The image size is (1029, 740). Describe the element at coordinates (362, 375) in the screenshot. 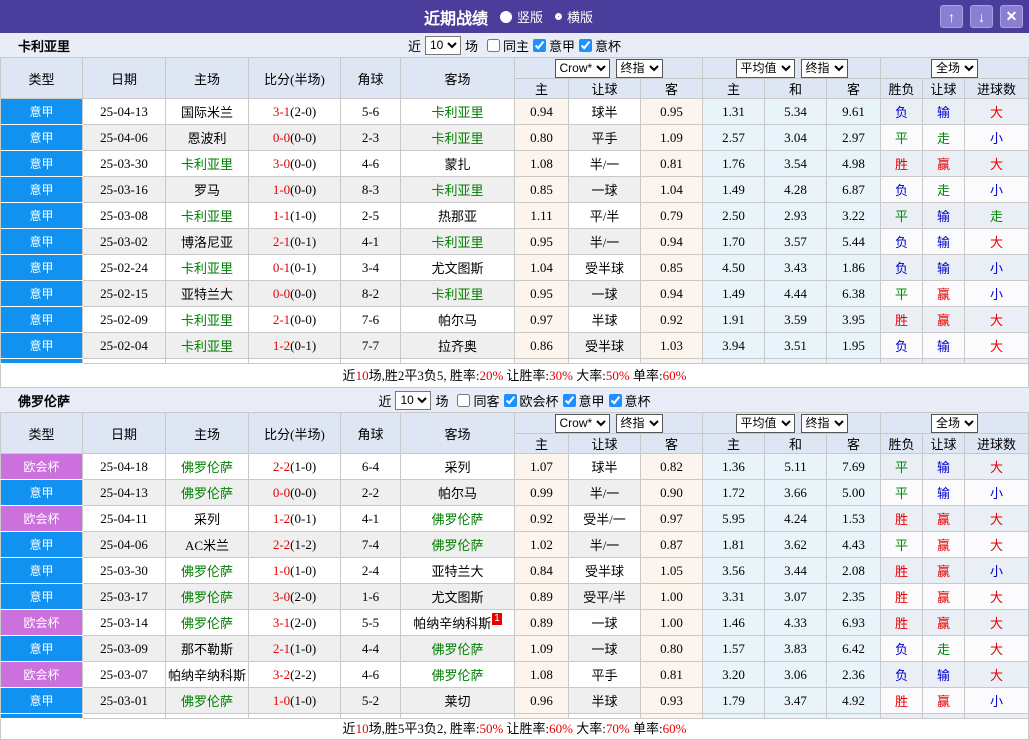

I see `summary-segment: 10` at that location.